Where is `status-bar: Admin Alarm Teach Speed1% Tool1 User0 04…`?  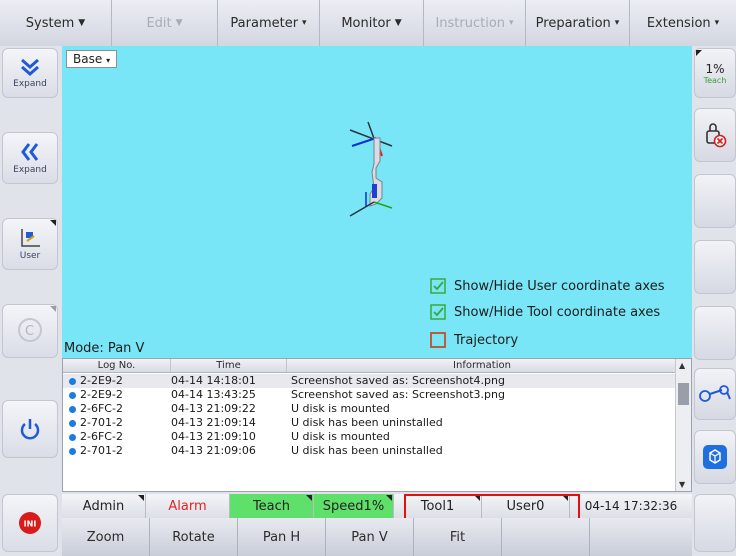
status-bar: Admin Alarm Teach Speed1% Tool1 User0 04… is located at coordinates (377, 506).